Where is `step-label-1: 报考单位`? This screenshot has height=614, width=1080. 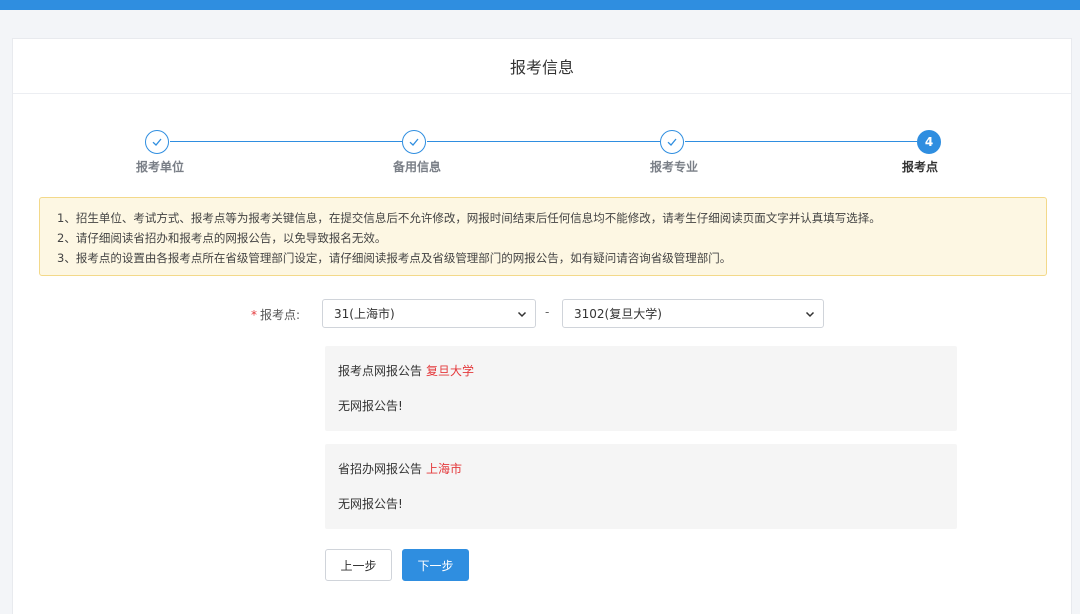
step-label-1: 报考单位 is located at coordinates (159, 167).